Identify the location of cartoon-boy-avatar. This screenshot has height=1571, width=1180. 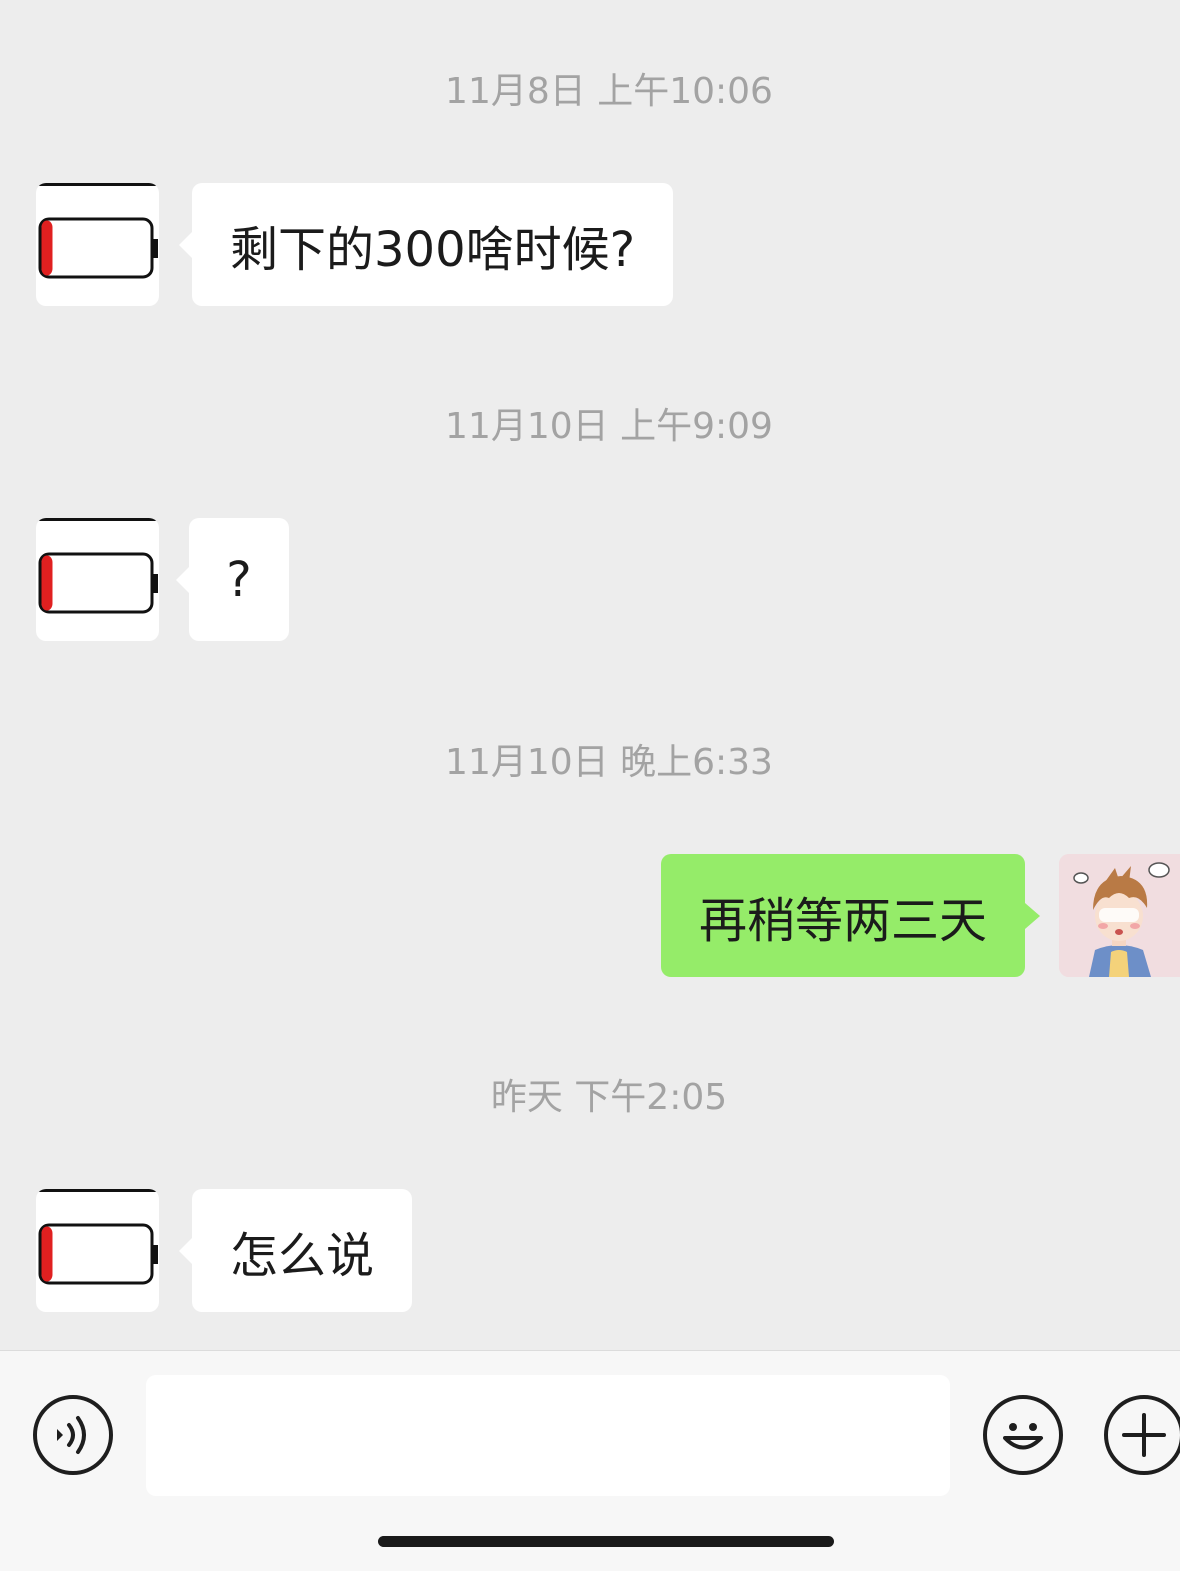
(1119, 915).